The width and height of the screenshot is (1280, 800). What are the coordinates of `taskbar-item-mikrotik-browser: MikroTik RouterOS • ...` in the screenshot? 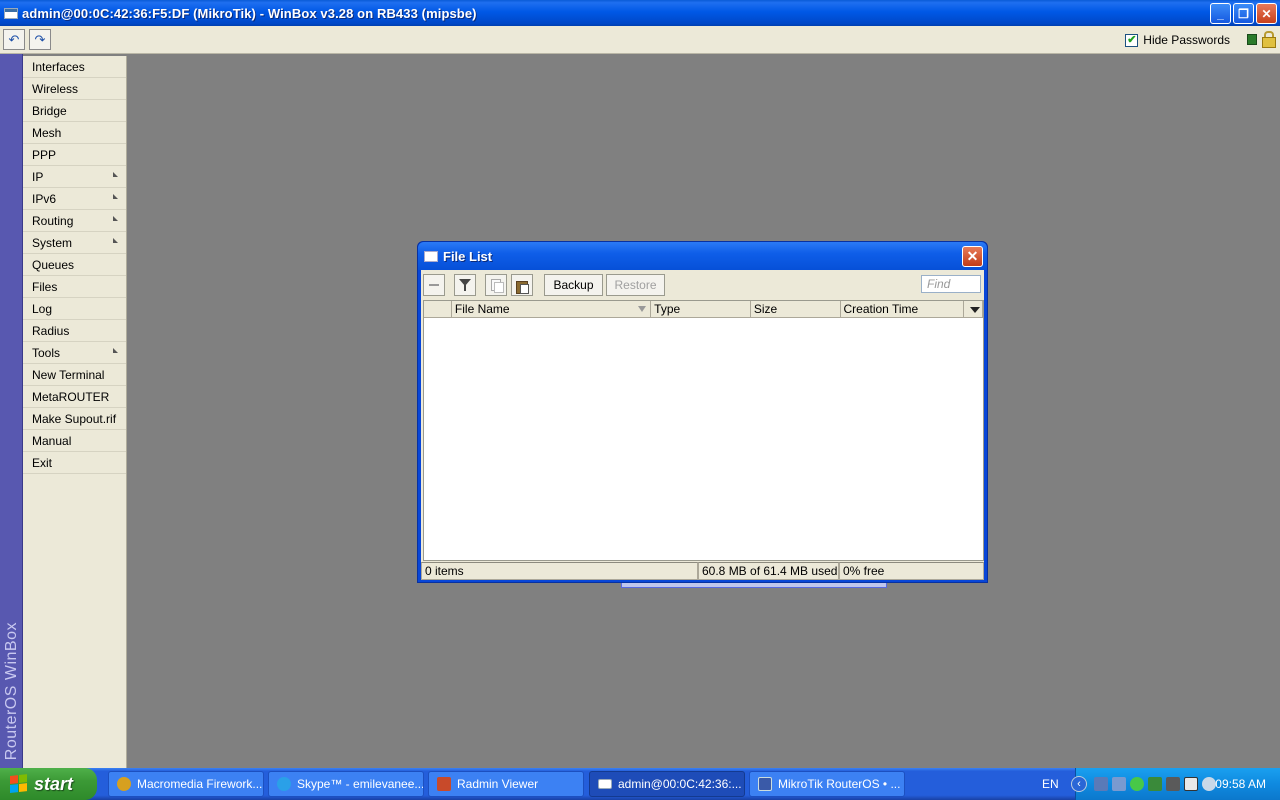 It's located at (827, 784).